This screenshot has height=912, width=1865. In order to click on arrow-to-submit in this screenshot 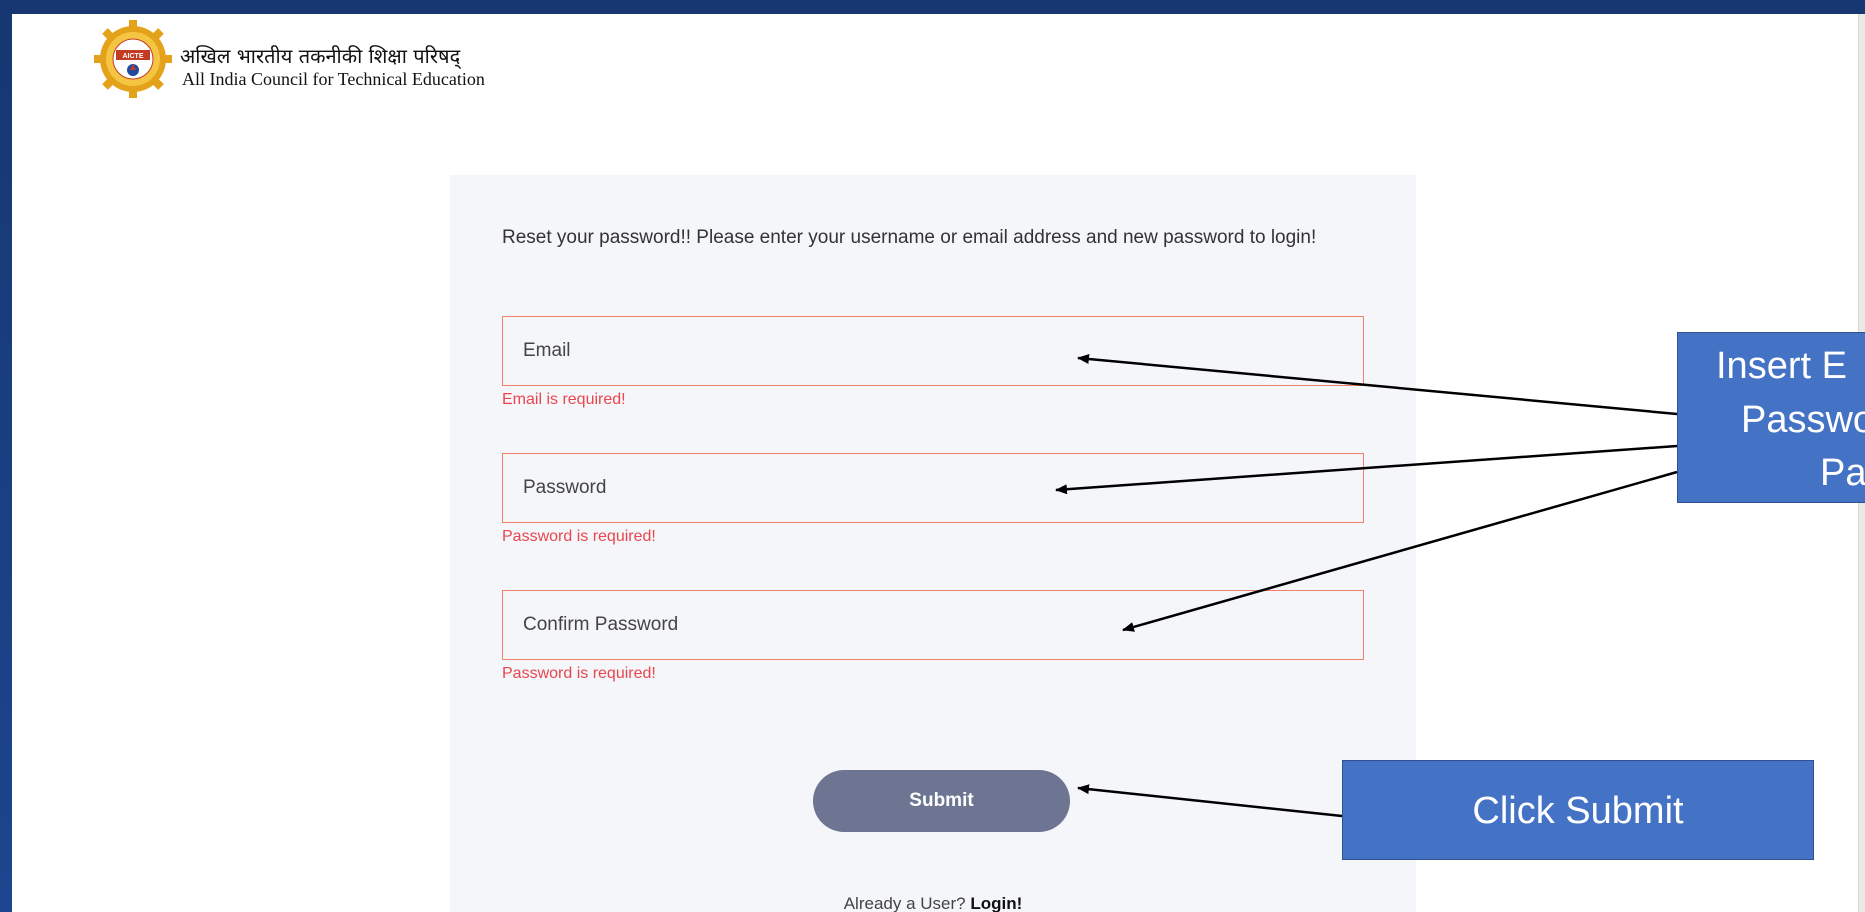, I will do `click(1210, 801)`.